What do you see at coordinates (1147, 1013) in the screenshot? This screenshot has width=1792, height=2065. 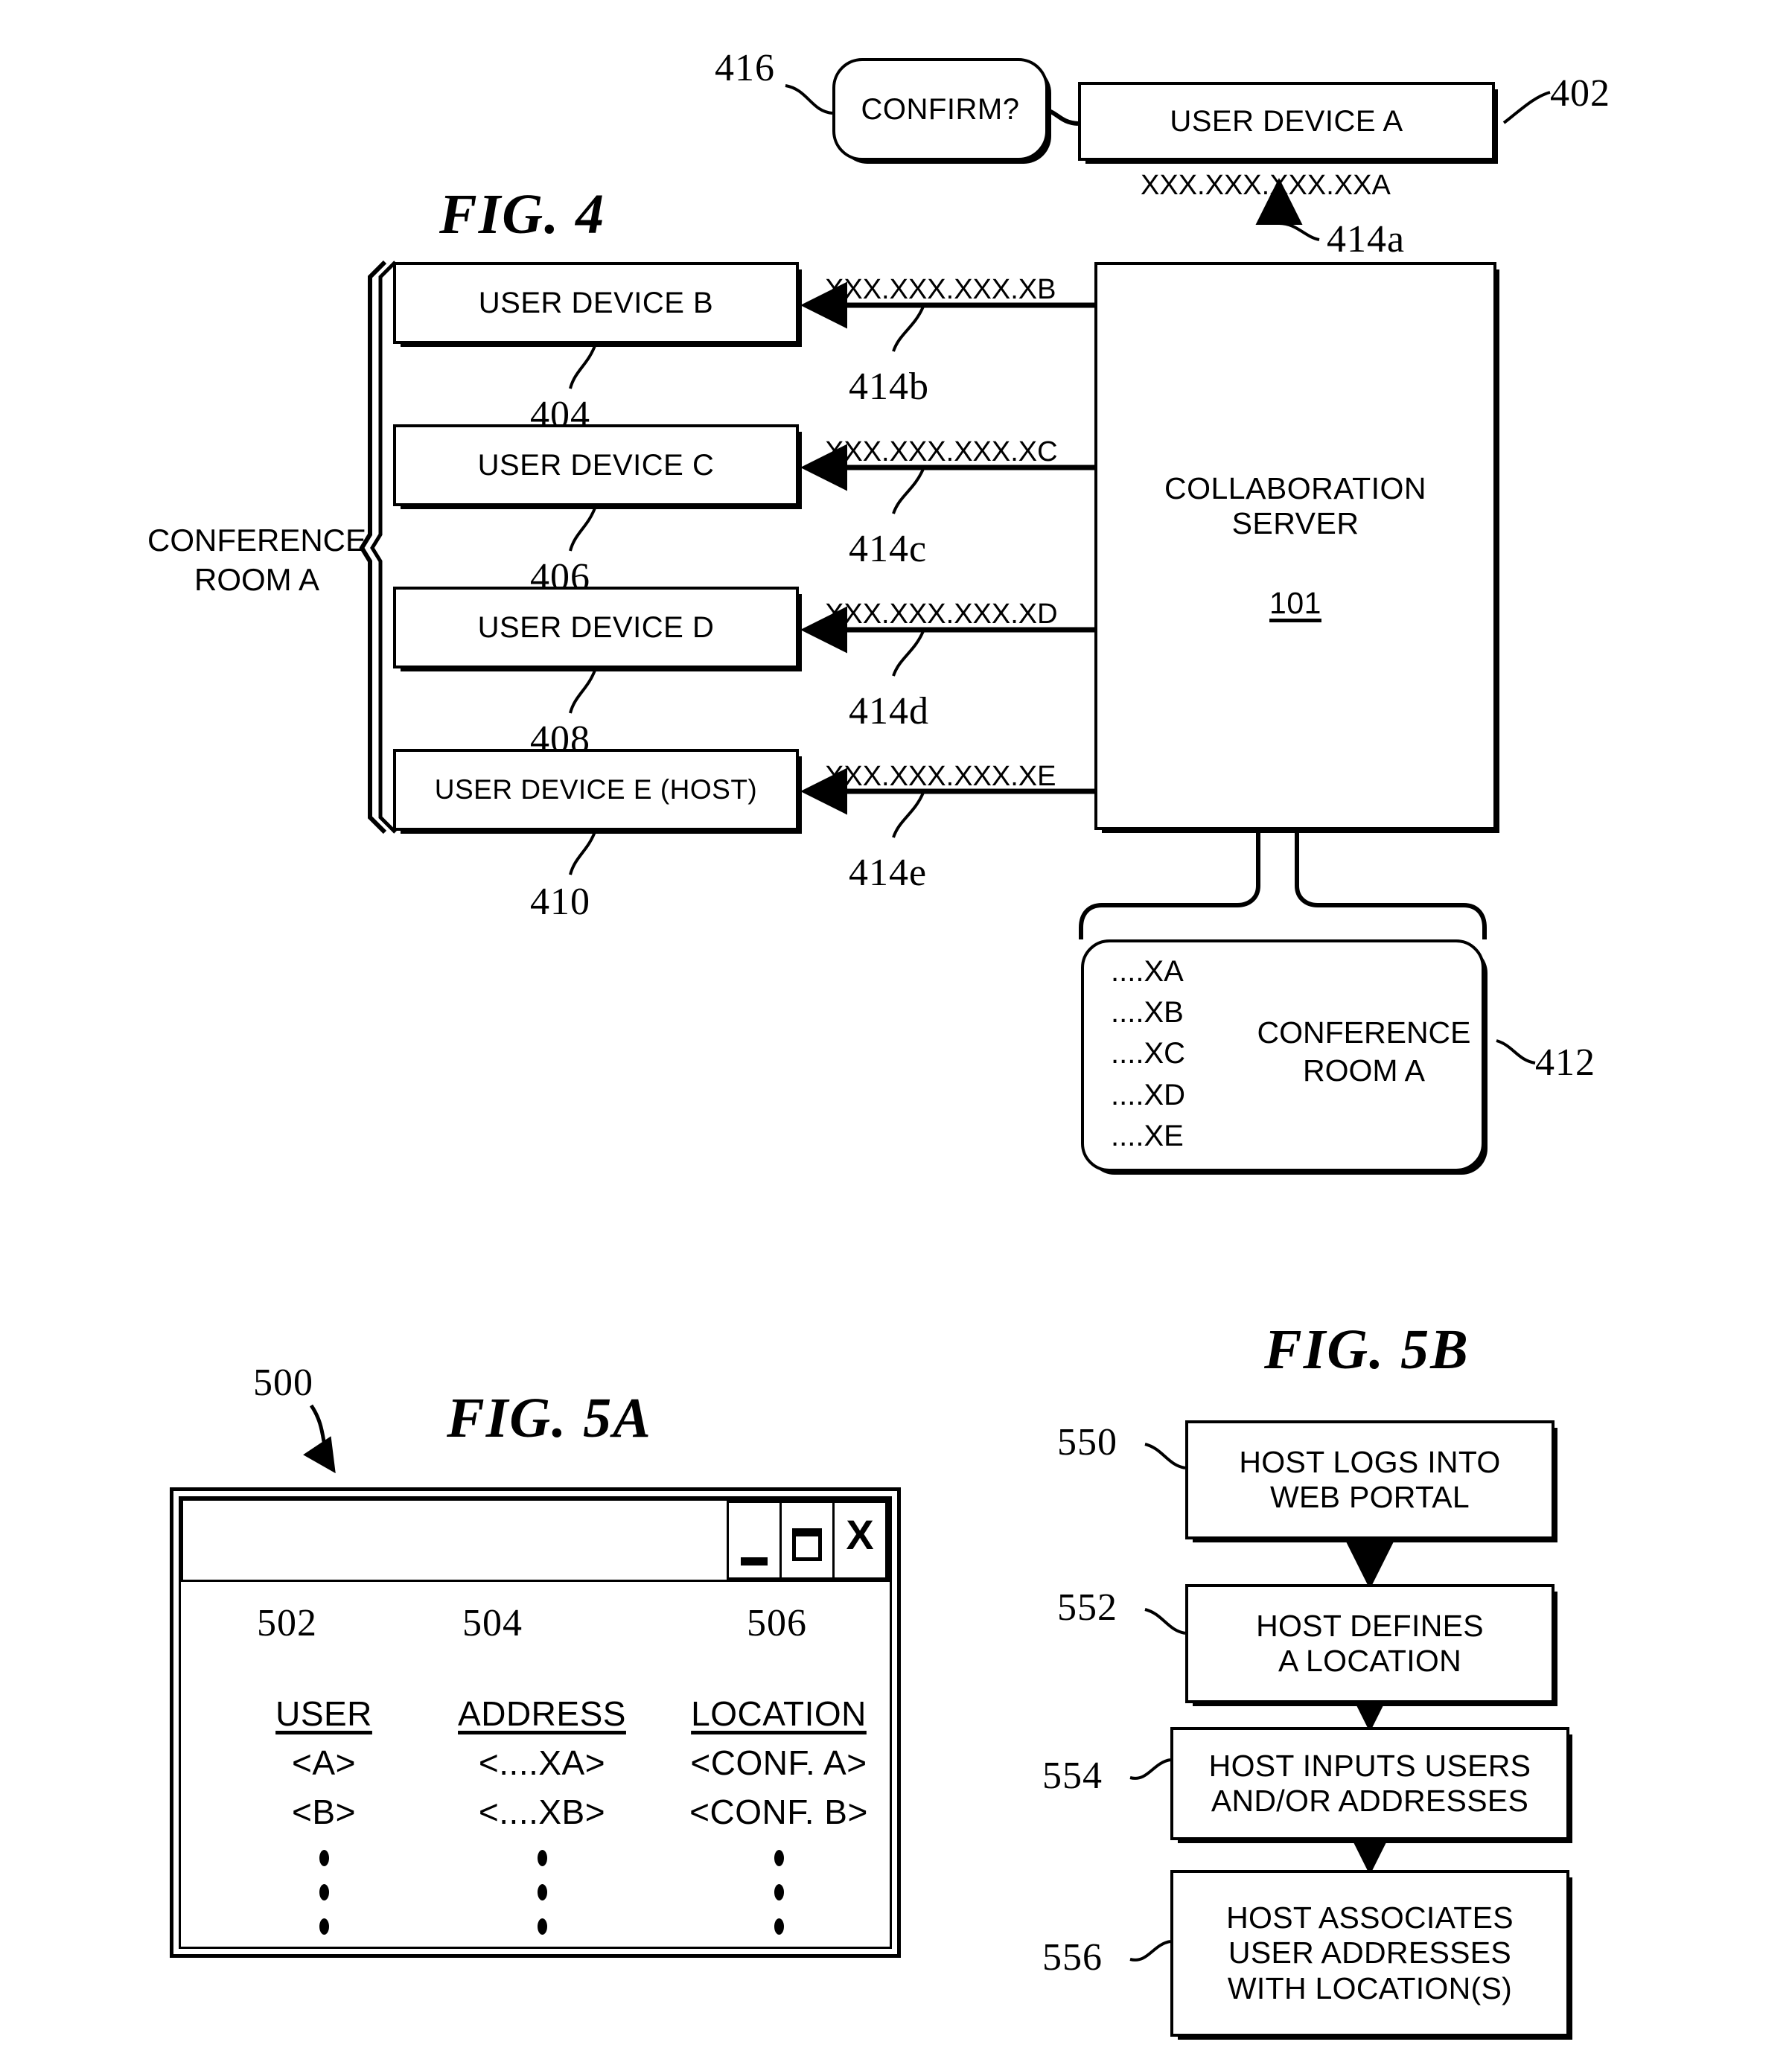 I see `record-address-xb: ....XB` at bounding box center [1147, 1013].